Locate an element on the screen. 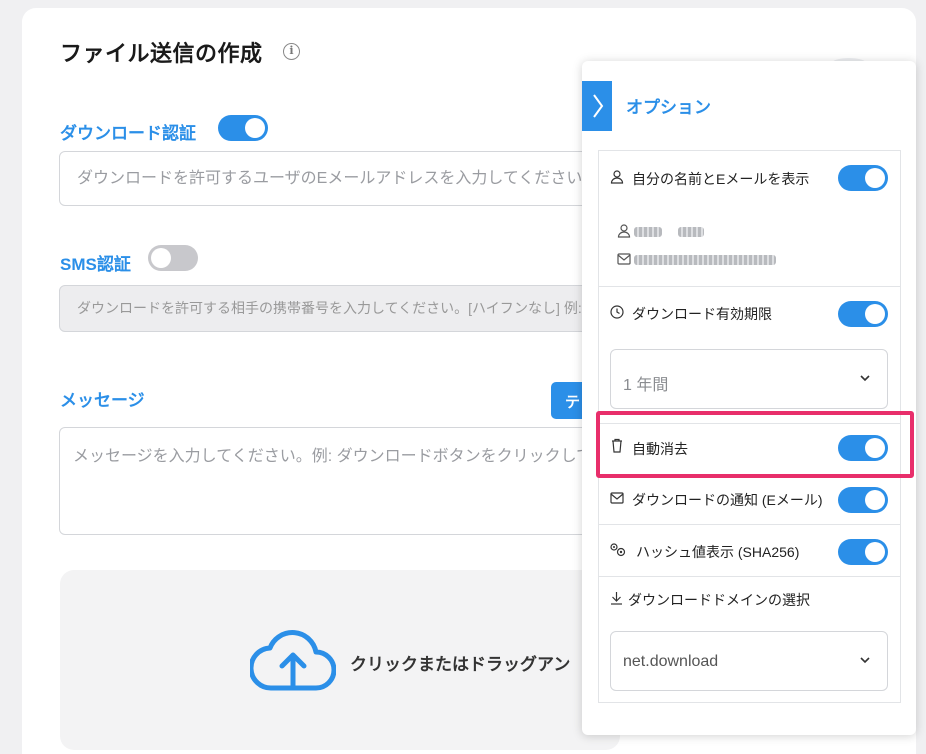  gears-icon is located at coordinates (618, 550).